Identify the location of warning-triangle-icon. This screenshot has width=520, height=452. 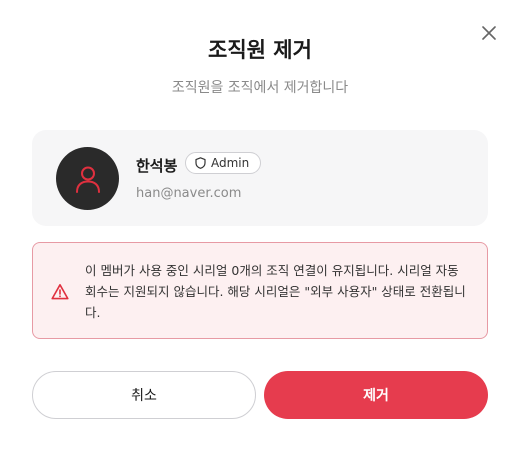
(60, 292).